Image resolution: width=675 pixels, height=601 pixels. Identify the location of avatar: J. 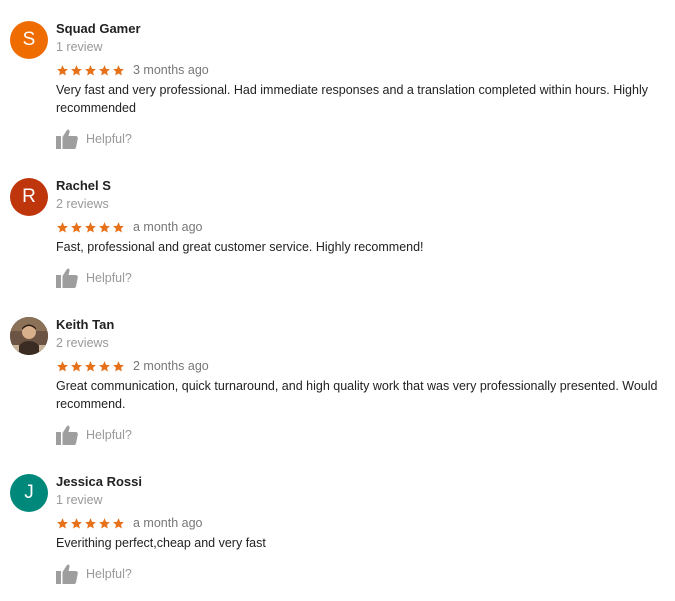
(29, 493).